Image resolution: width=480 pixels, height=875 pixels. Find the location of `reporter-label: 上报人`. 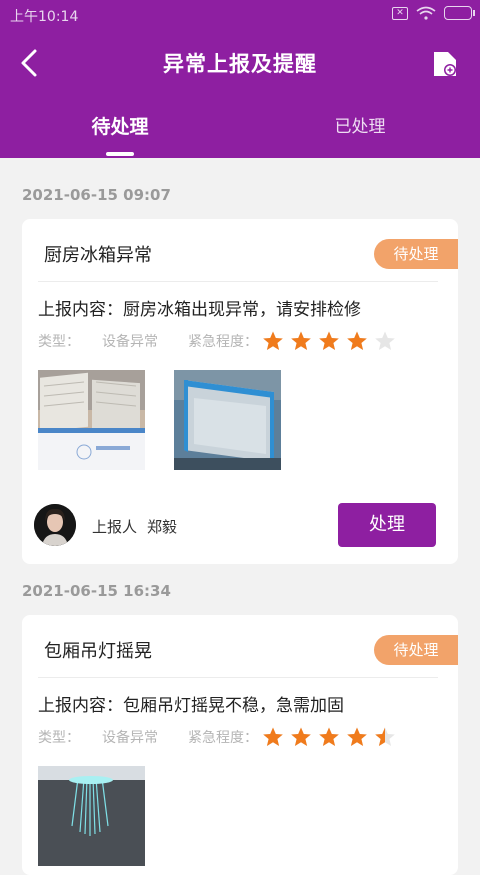

reporter-label: 上报人 is located at coordinates (115, 527).